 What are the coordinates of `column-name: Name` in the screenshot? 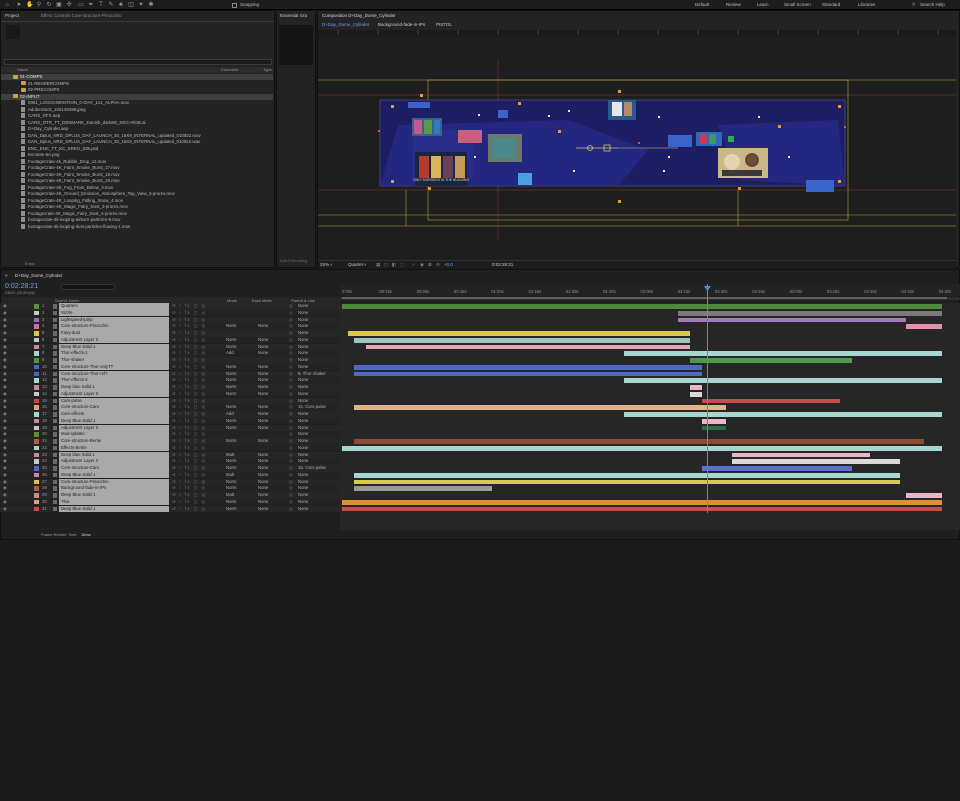 It's located at (22, 69).